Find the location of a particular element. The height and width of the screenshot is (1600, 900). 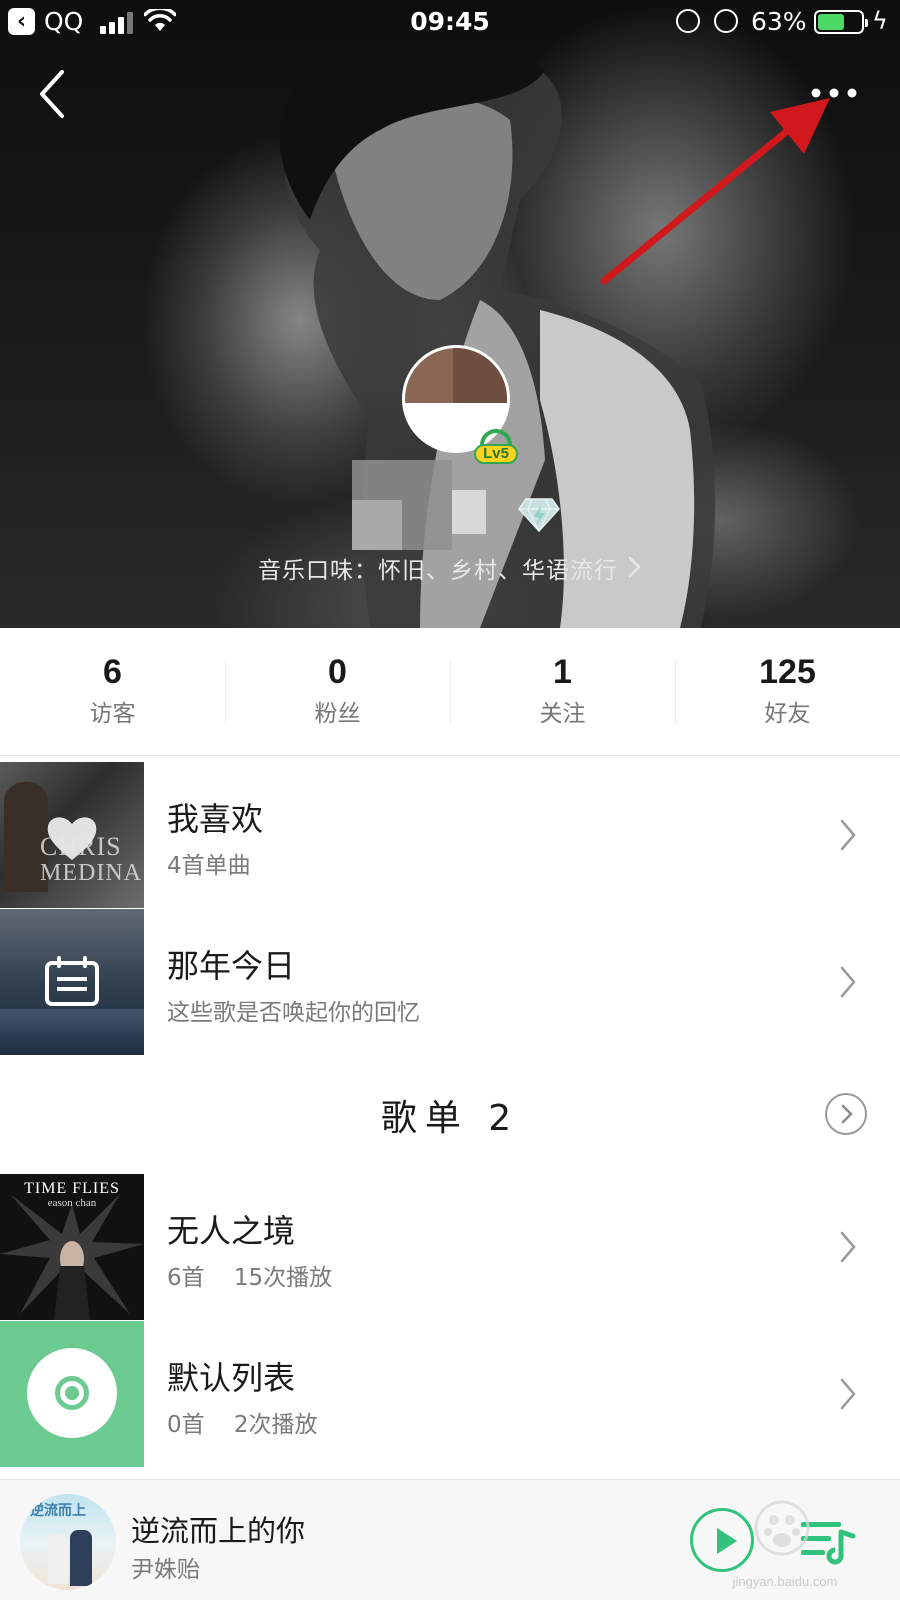

battery-percent: 63% is located at coordinates (779, 21).